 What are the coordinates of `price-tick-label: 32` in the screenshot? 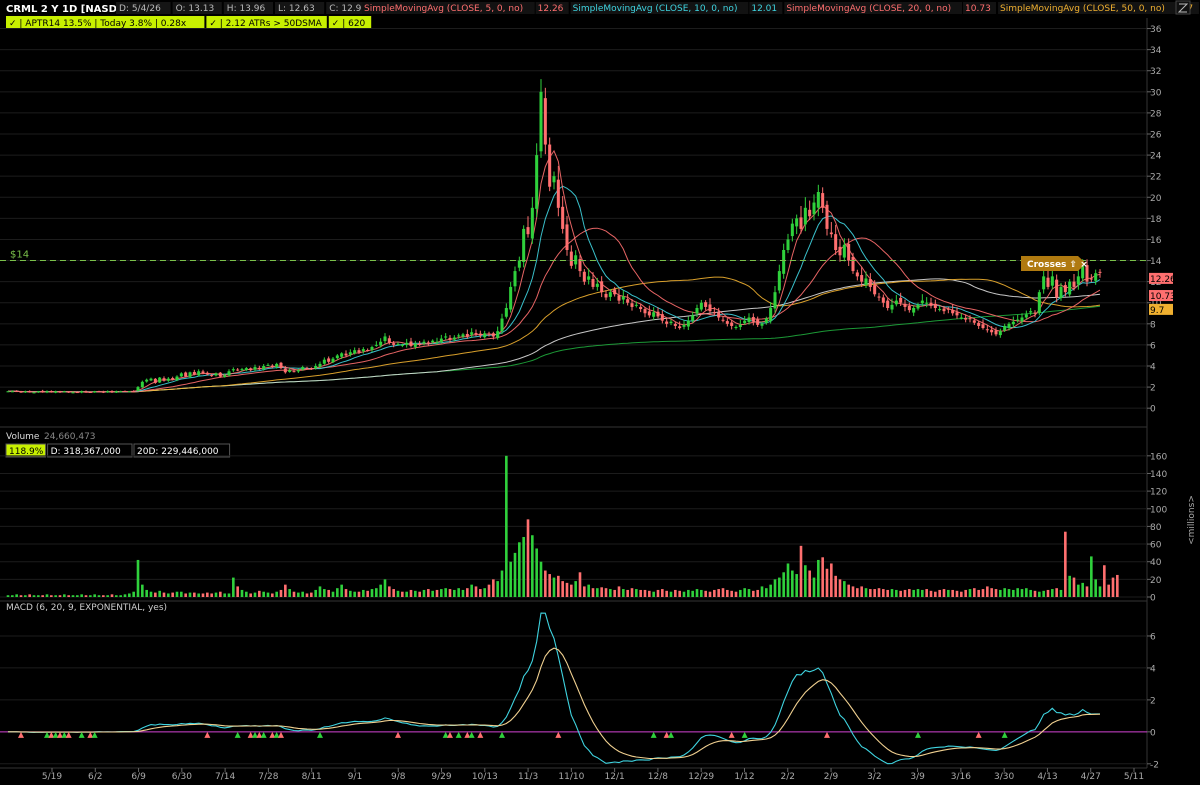 It's located at (1155, 72).